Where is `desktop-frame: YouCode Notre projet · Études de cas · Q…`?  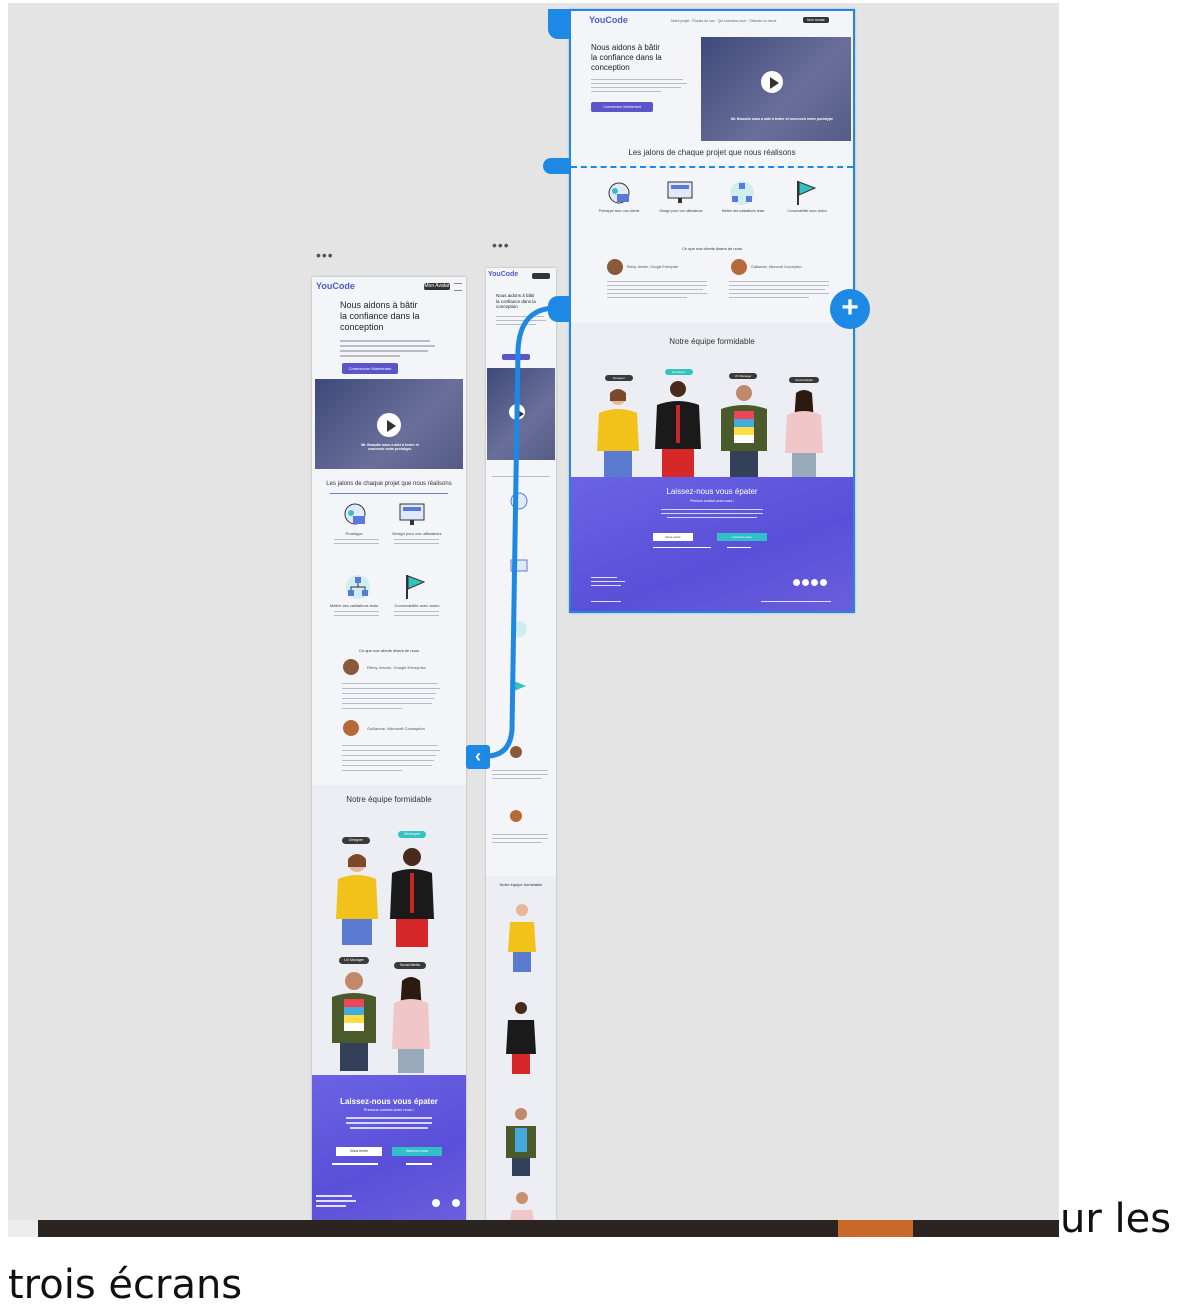
desktop-frame: YouCode Notre projet · Études de cas · Q… is located at coordinates (712, 311).